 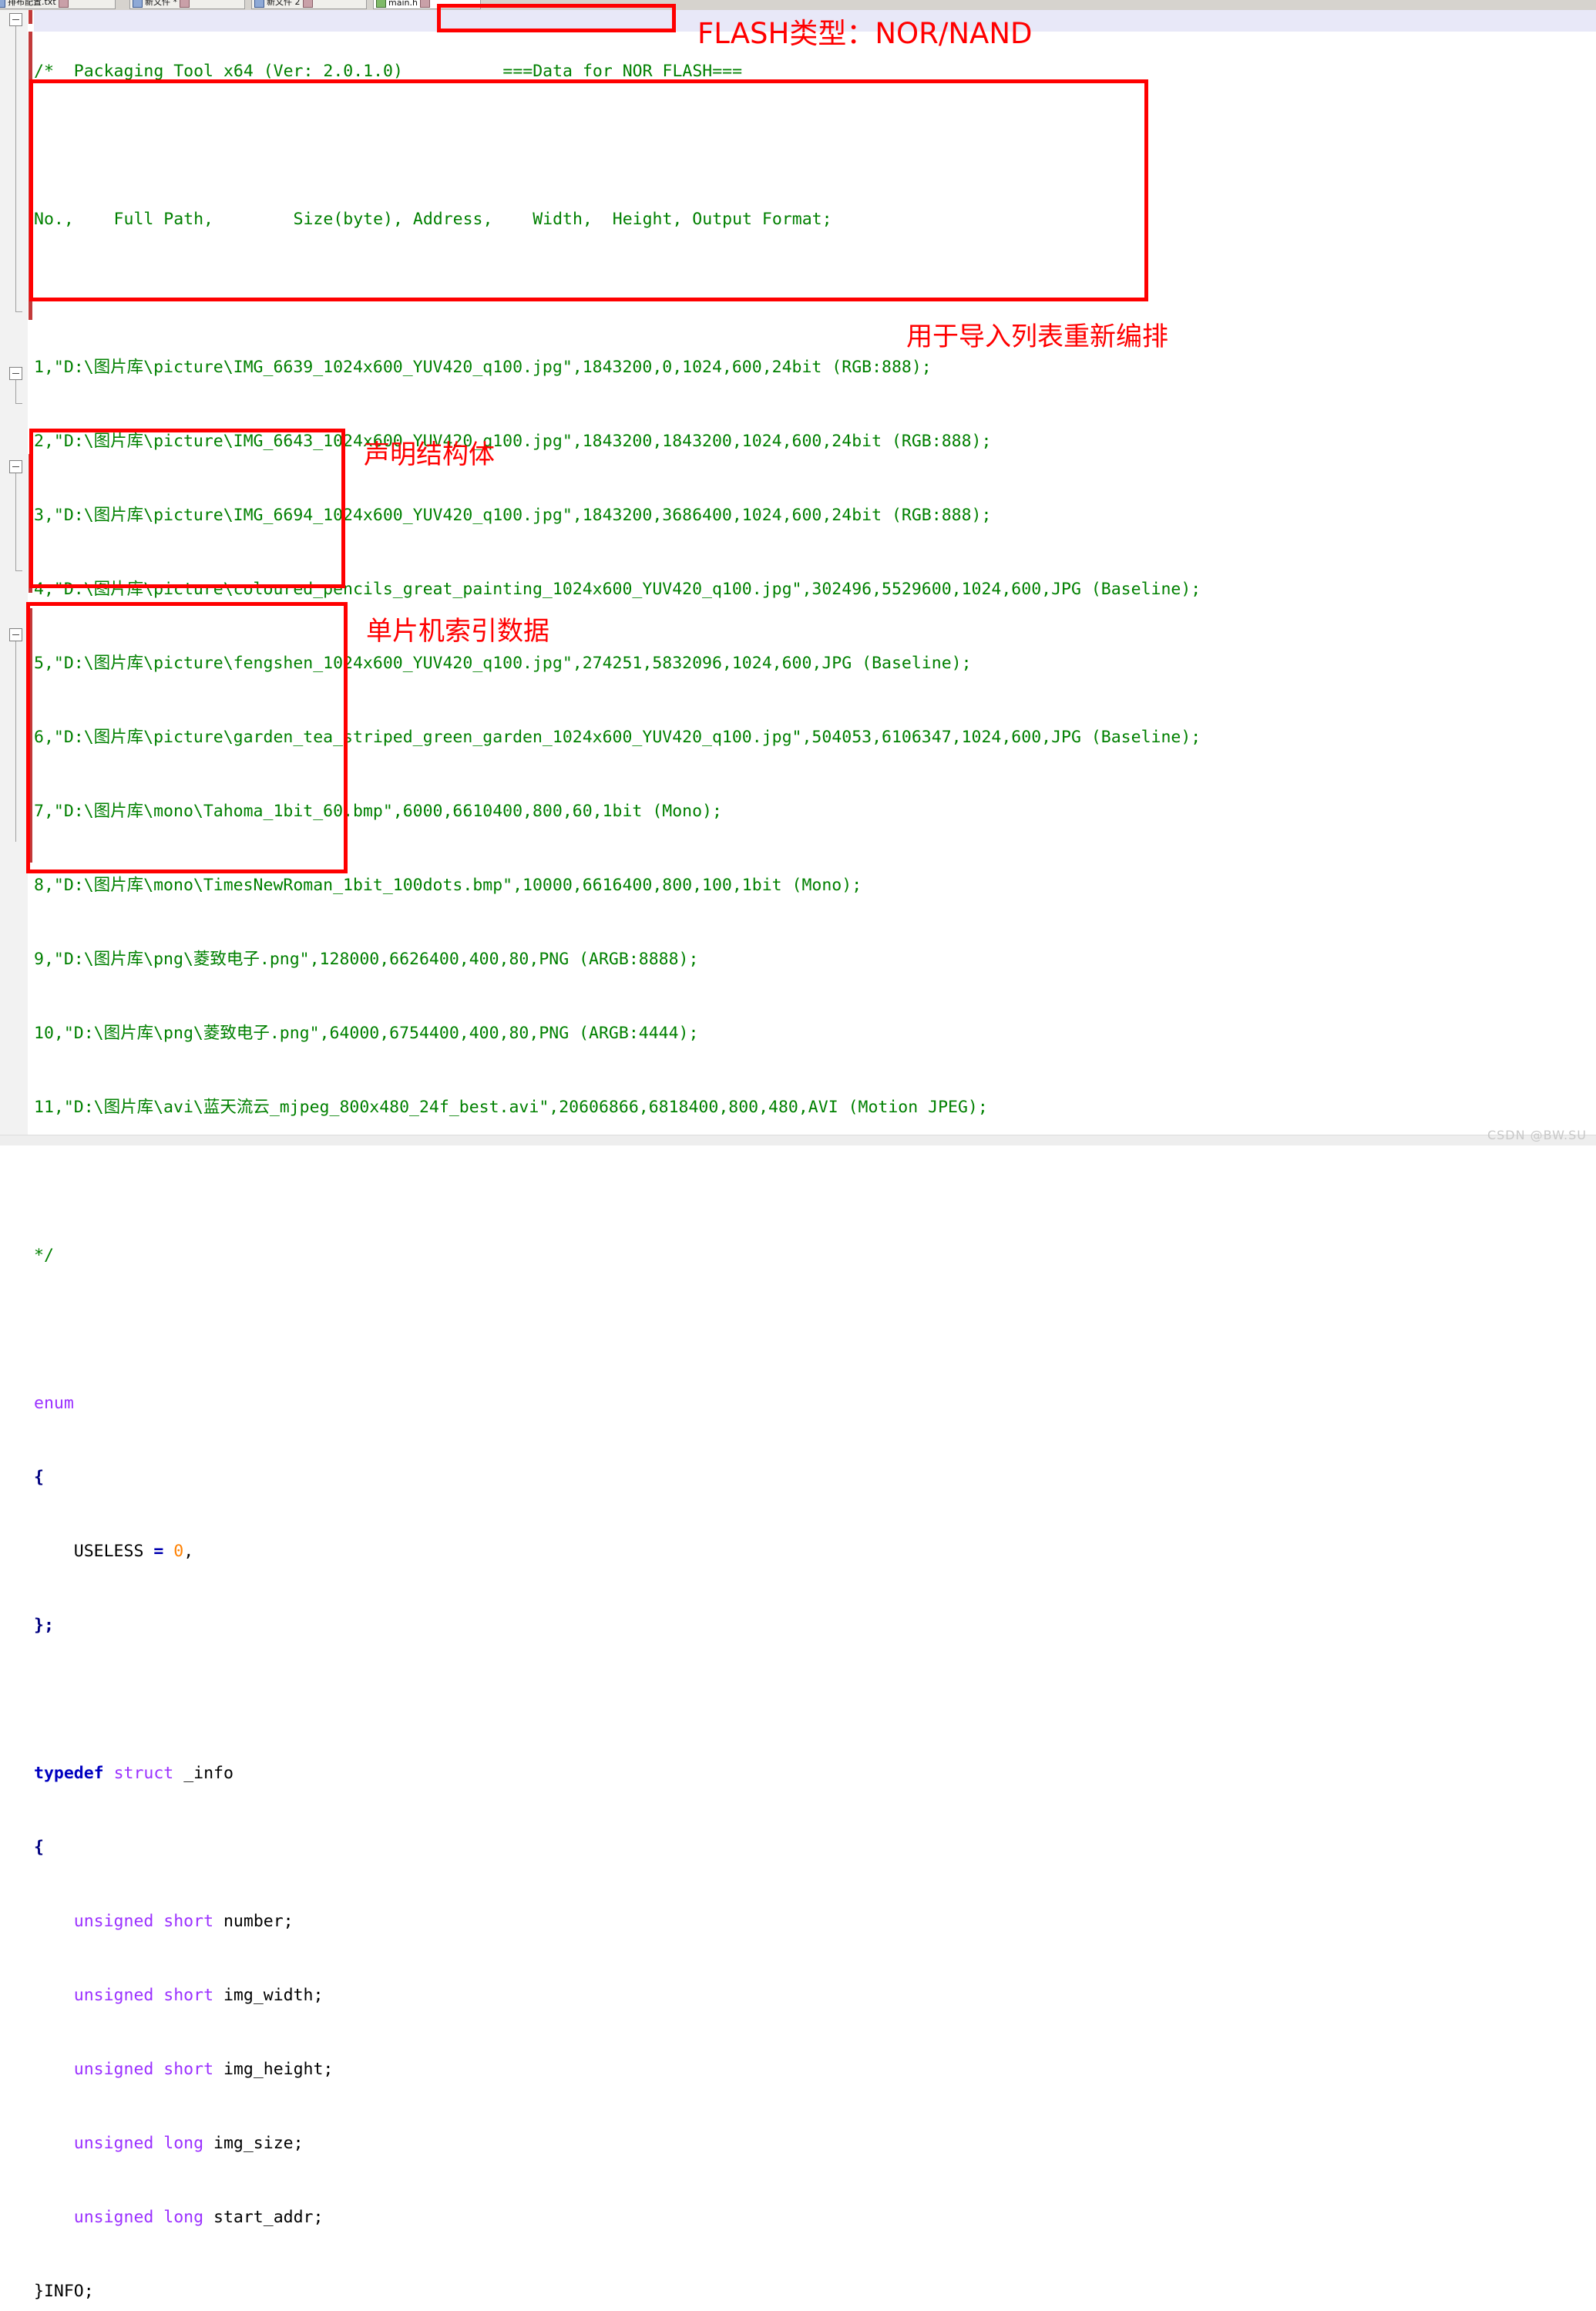 I want to click on code-line-enum-member: USELESS = 0,, so click(x=815, y=1551).